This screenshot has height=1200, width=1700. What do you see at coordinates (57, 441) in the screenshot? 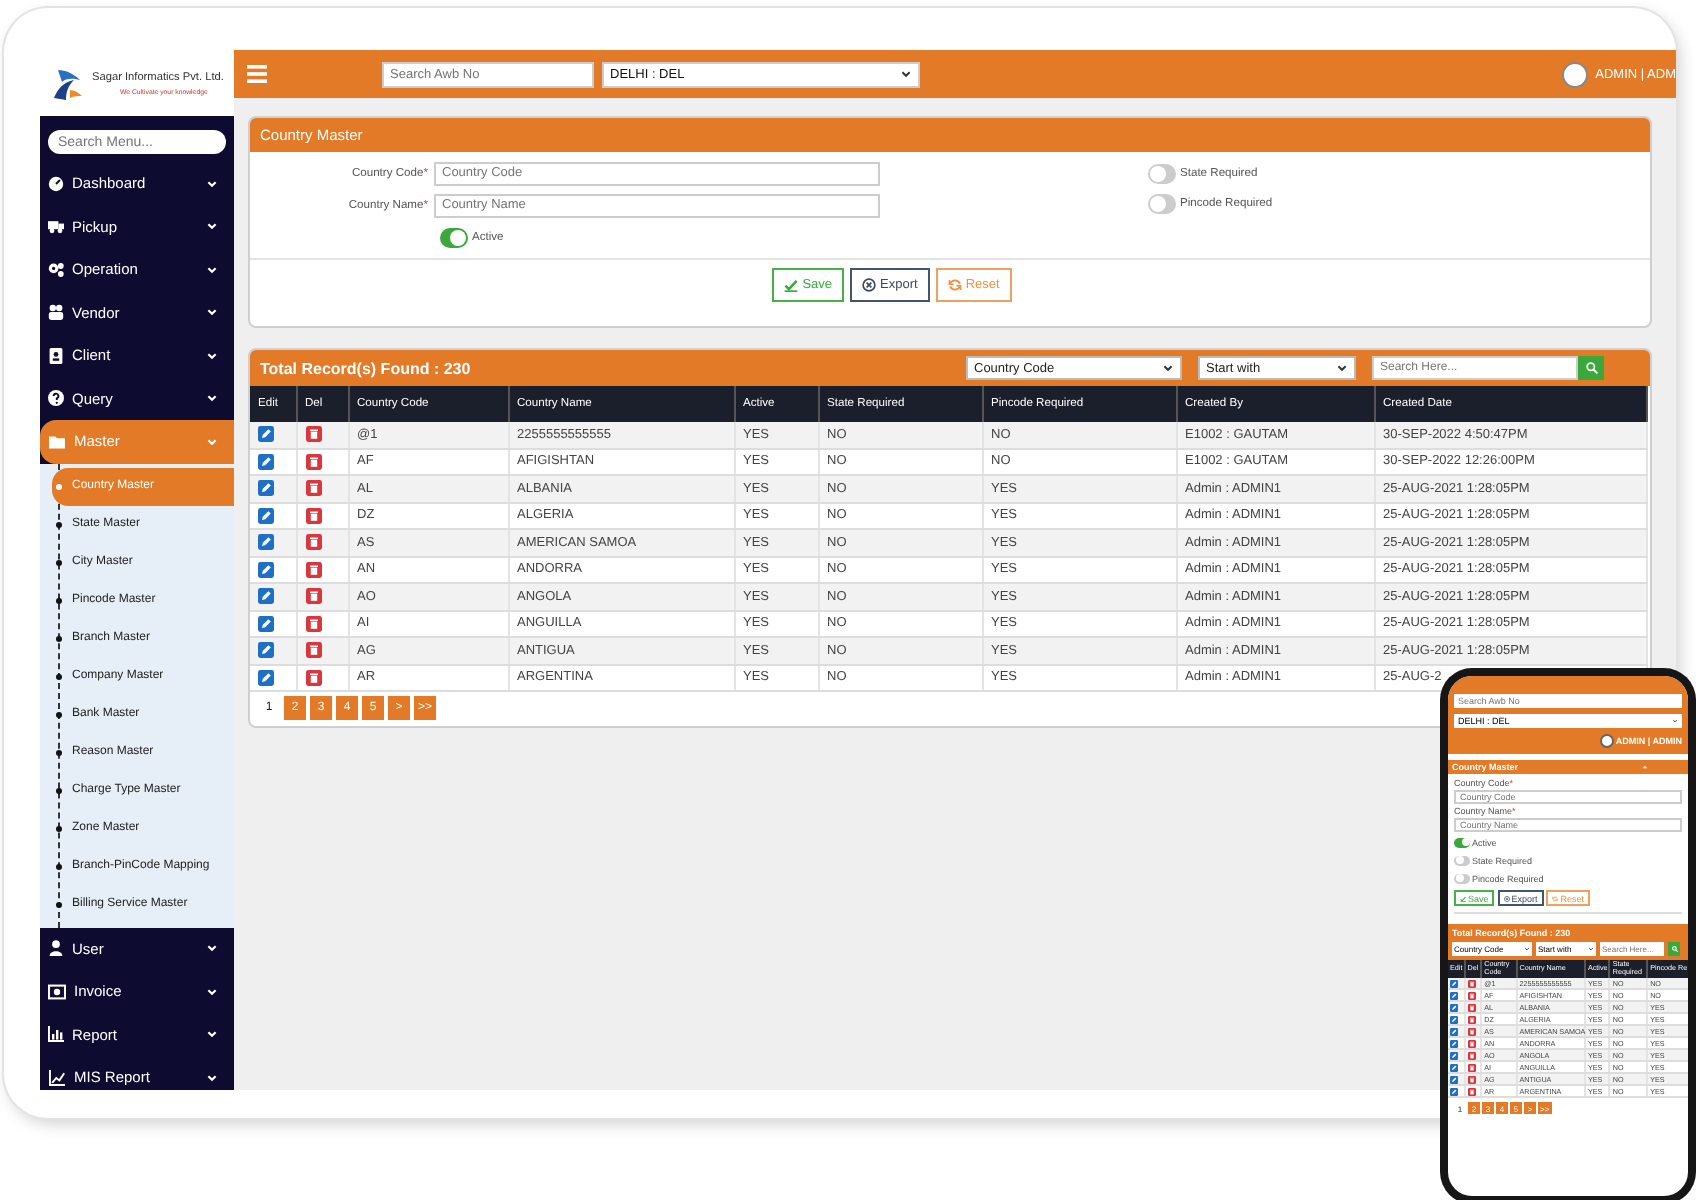
I see `folder-icon` at bounding box center [57, 441].